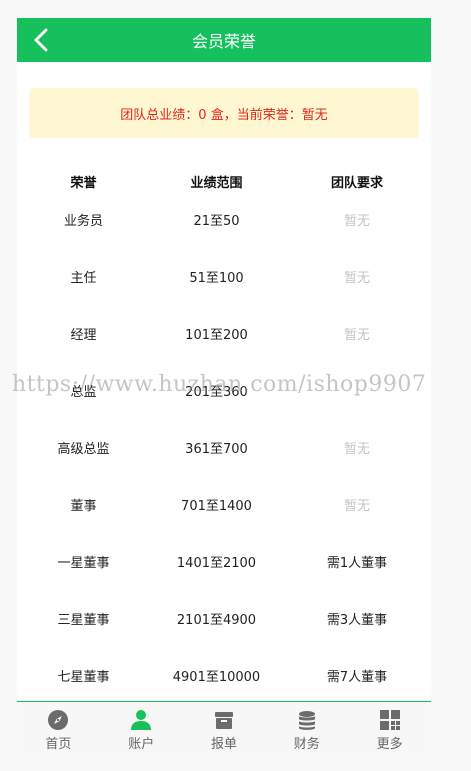  I want to click on tab-order: 报单, so click(224, 728).